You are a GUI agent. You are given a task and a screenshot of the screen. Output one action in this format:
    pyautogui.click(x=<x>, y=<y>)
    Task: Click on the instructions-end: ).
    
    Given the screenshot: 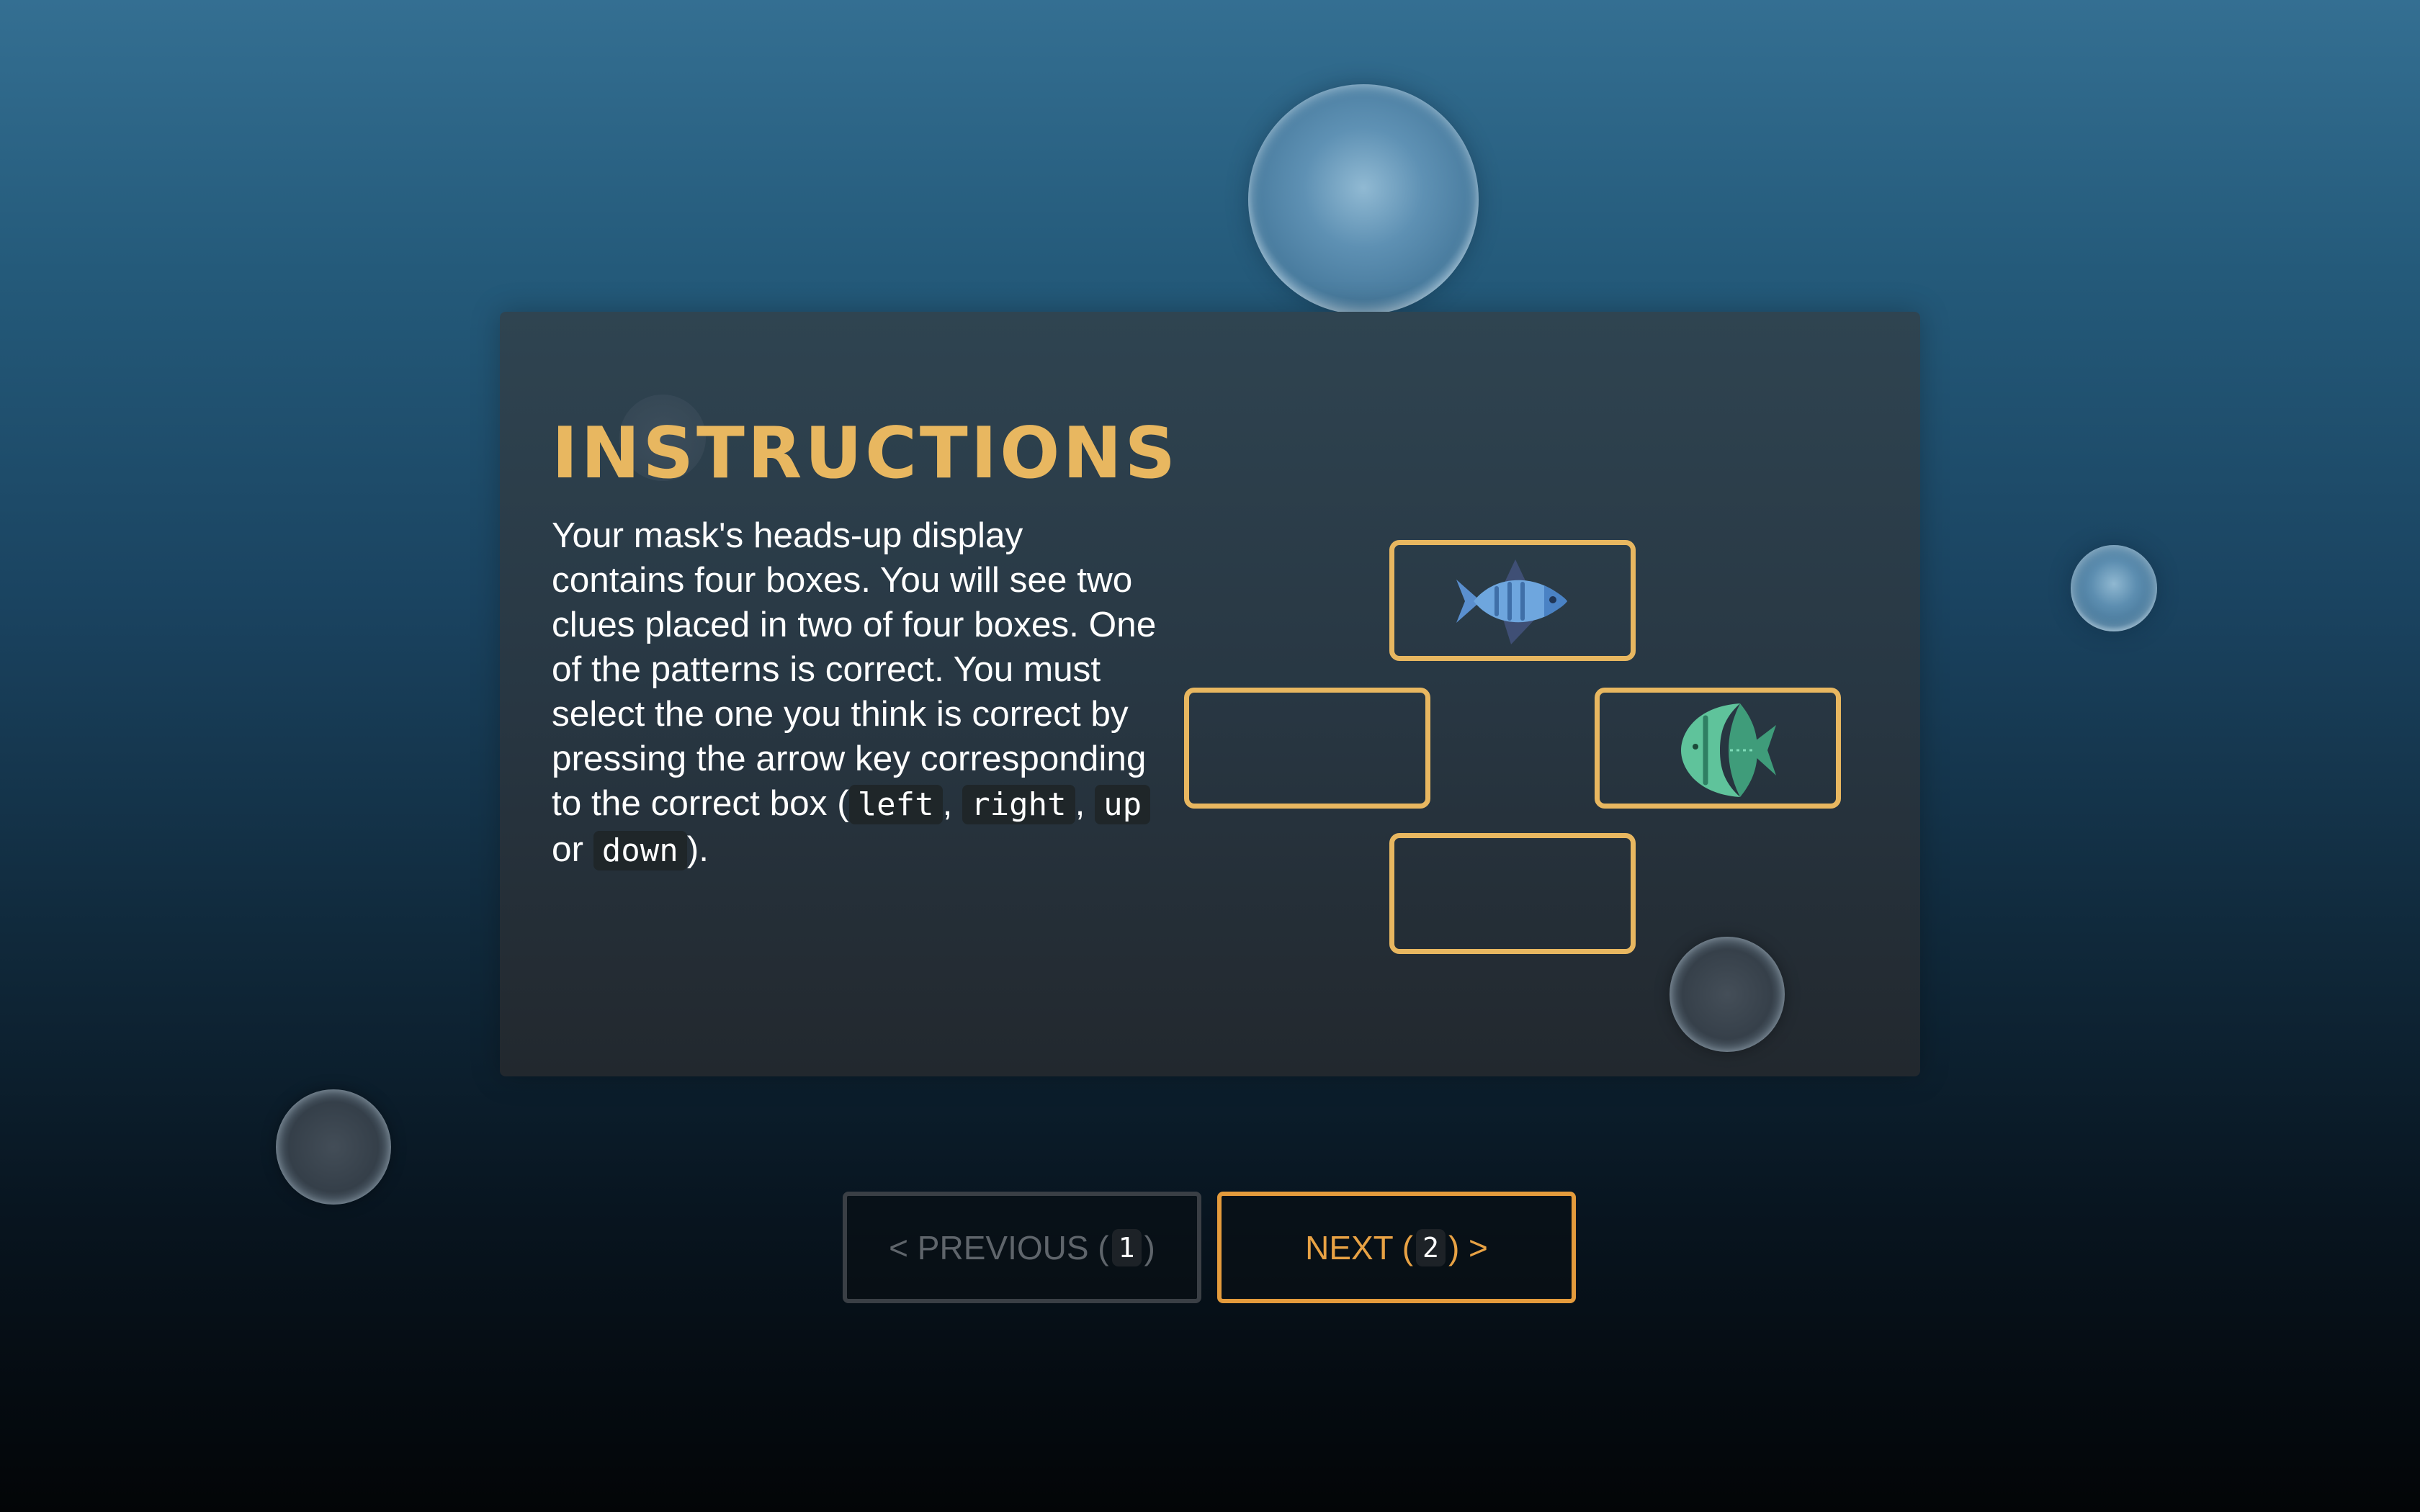 What is the action you would take?
    pyautogui.click(x=697, y=849)
    